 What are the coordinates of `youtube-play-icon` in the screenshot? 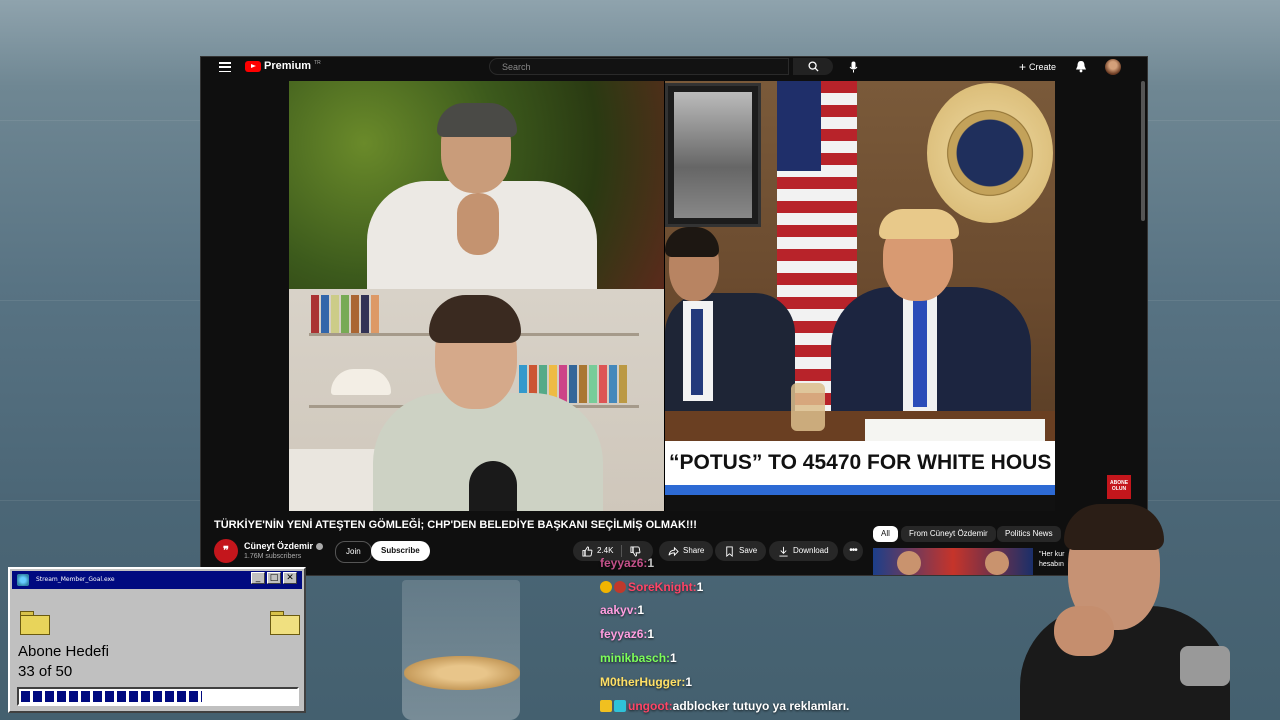 It's located at (253, 66).